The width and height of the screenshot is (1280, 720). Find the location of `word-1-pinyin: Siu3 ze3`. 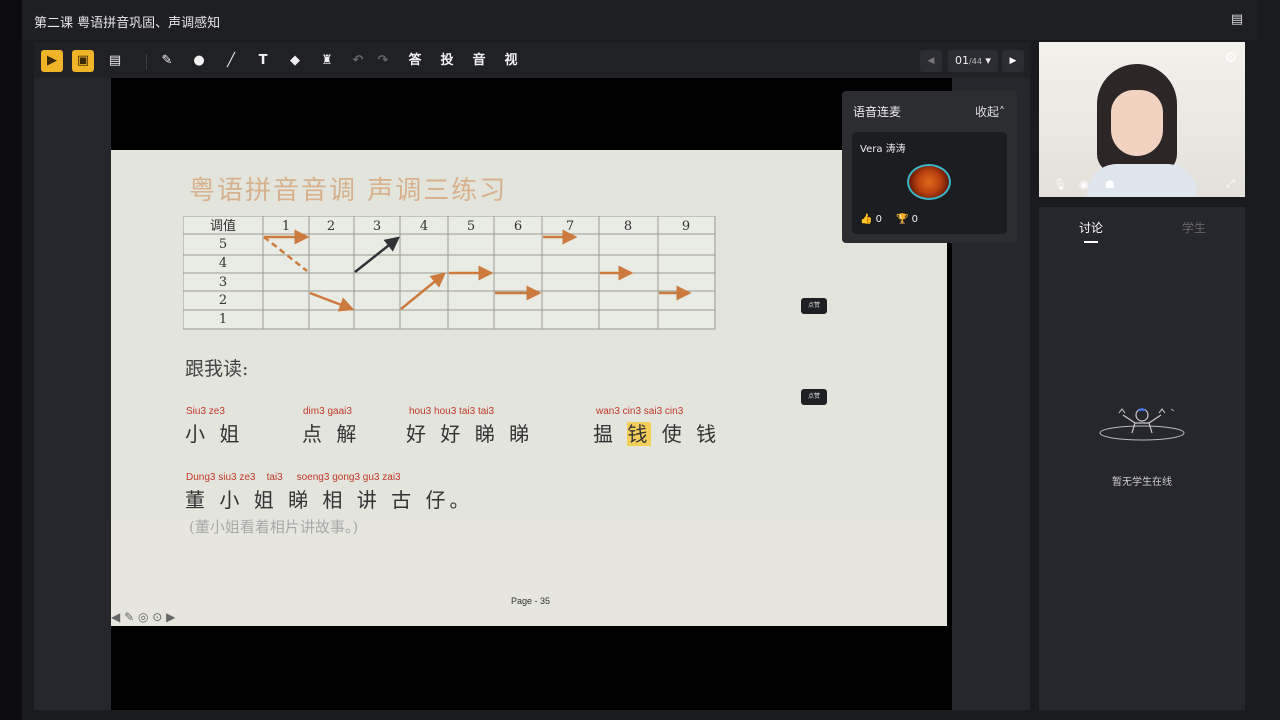

word-1-pinyin: Siu3 ze3 is located at coordinates (205, 411).